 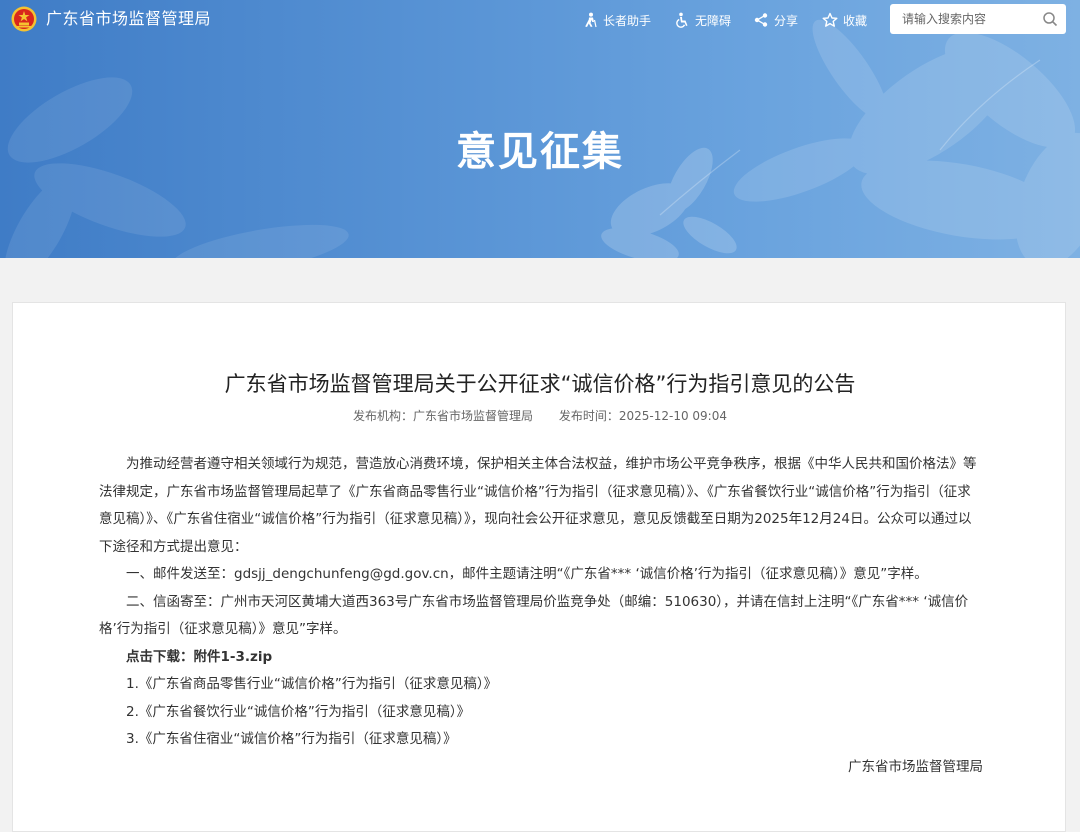 What do you see at coordinates (1050, 19) in the screenshot?
I see `search-icon` at bounding box center [1050, 19].